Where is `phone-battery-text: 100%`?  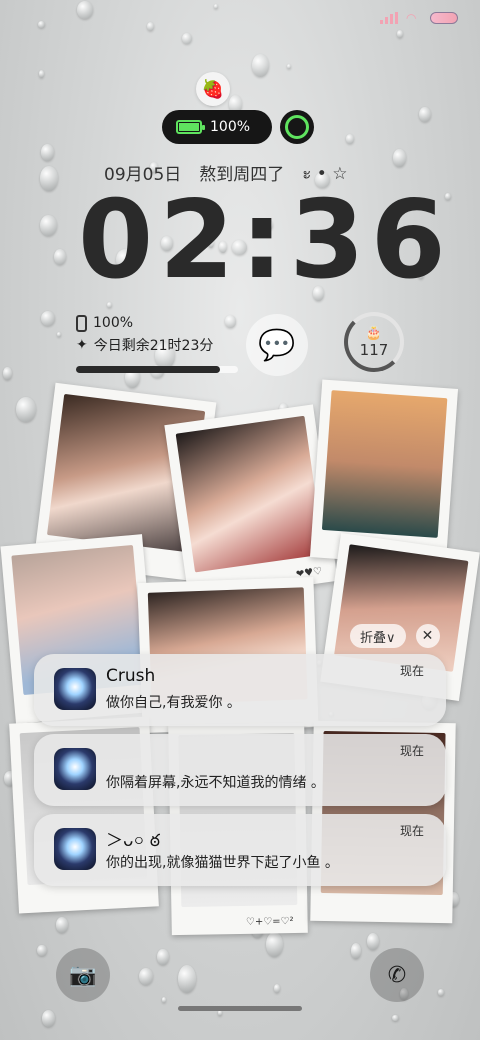 phone-battery-text: 100% is located at coordinates (113, 323).